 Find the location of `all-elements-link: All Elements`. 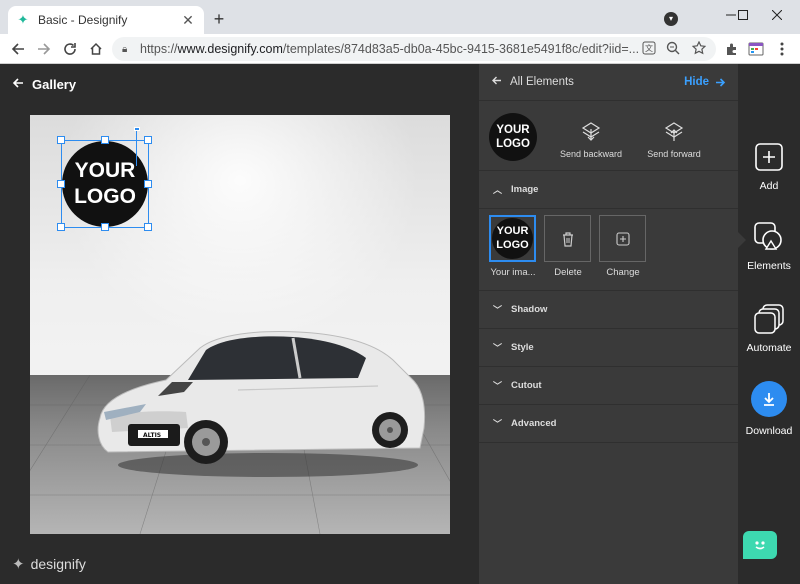

all-elements-link: All Elements is located at coordinates (542, 82).